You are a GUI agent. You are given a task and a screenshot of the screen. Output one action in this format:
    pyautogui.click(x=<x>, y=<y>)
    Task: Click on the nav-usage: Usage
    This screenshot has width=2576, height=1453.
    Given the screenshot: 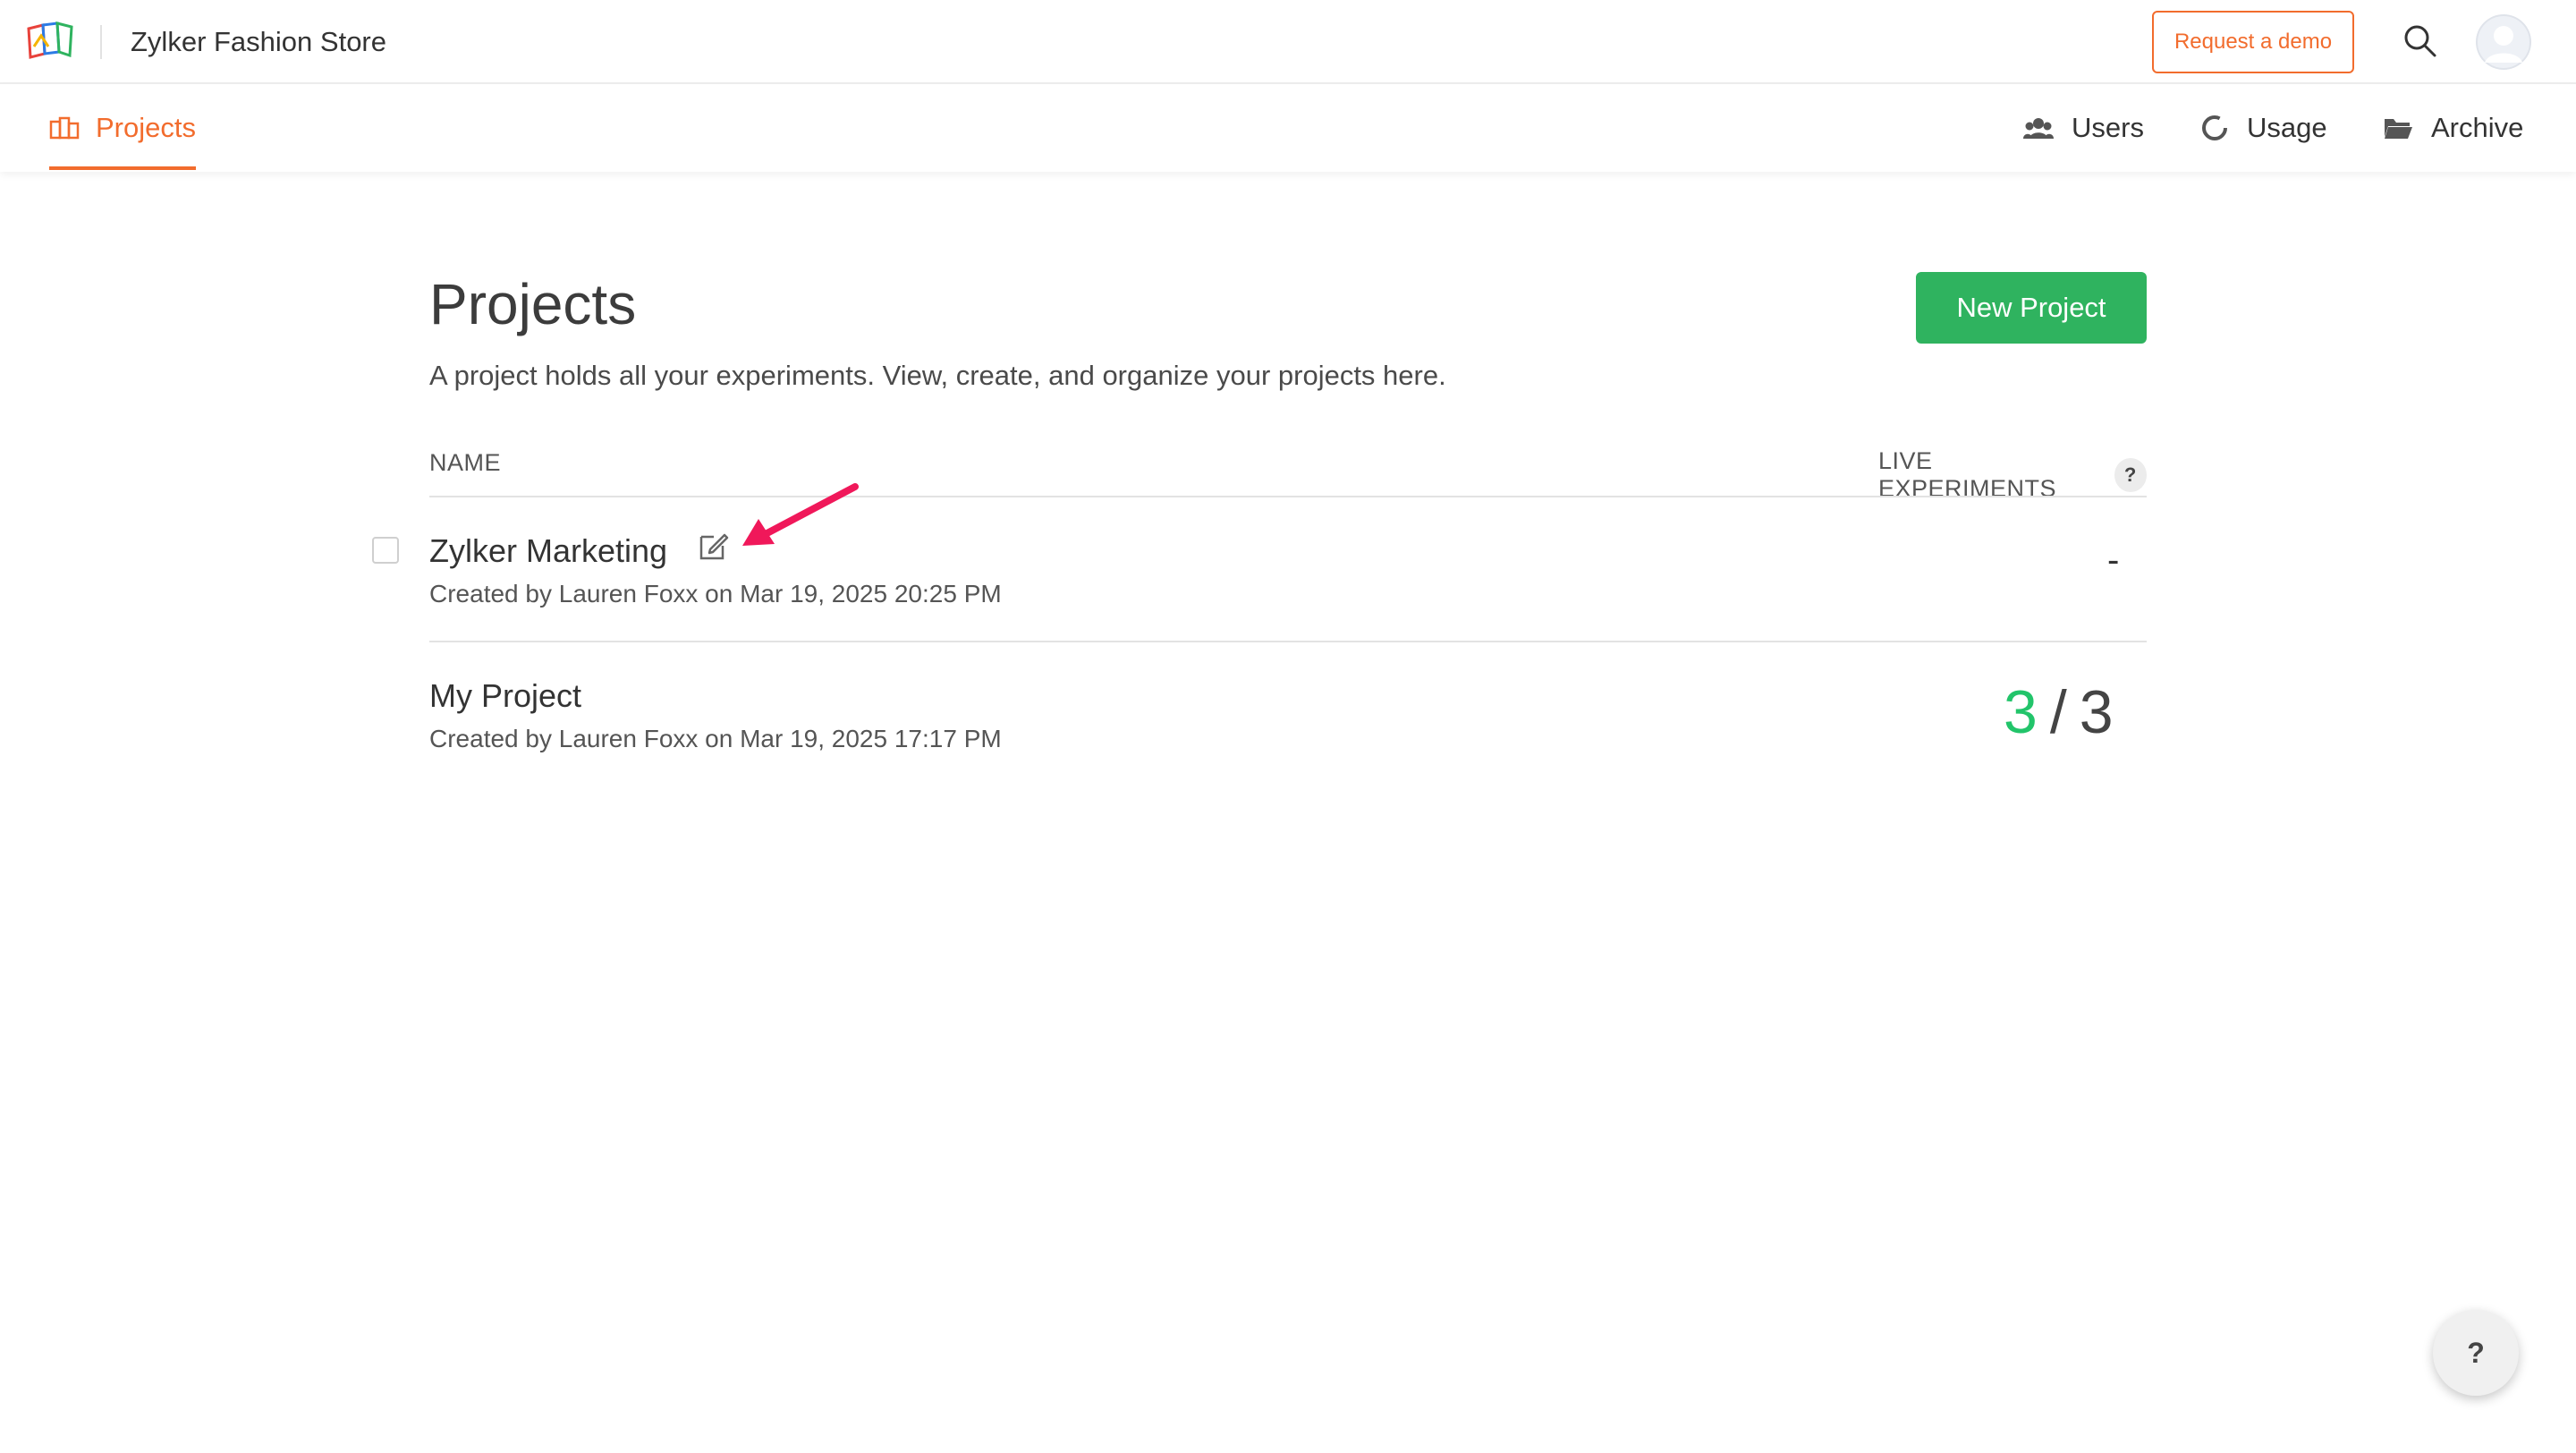 What is the action you would take?
    pyautogui.click(x=2263, y=128)
    